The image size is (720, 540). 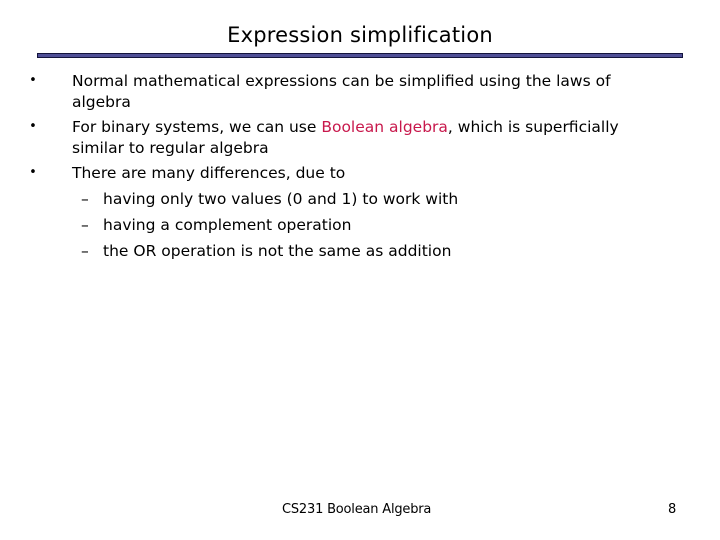 I want to click on page-number: 8, so click(x=672, y=509).